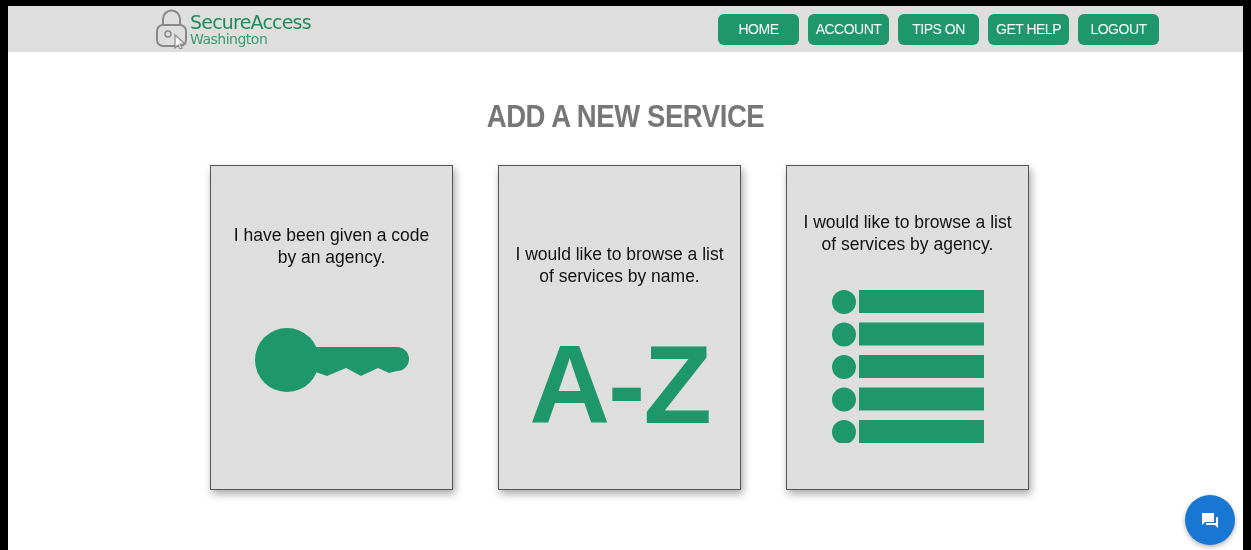  What do you see at coordinates (1028, 29) in the screenshot?
I see `nav-button: GET HELP` at bounding box center [1028, 29].